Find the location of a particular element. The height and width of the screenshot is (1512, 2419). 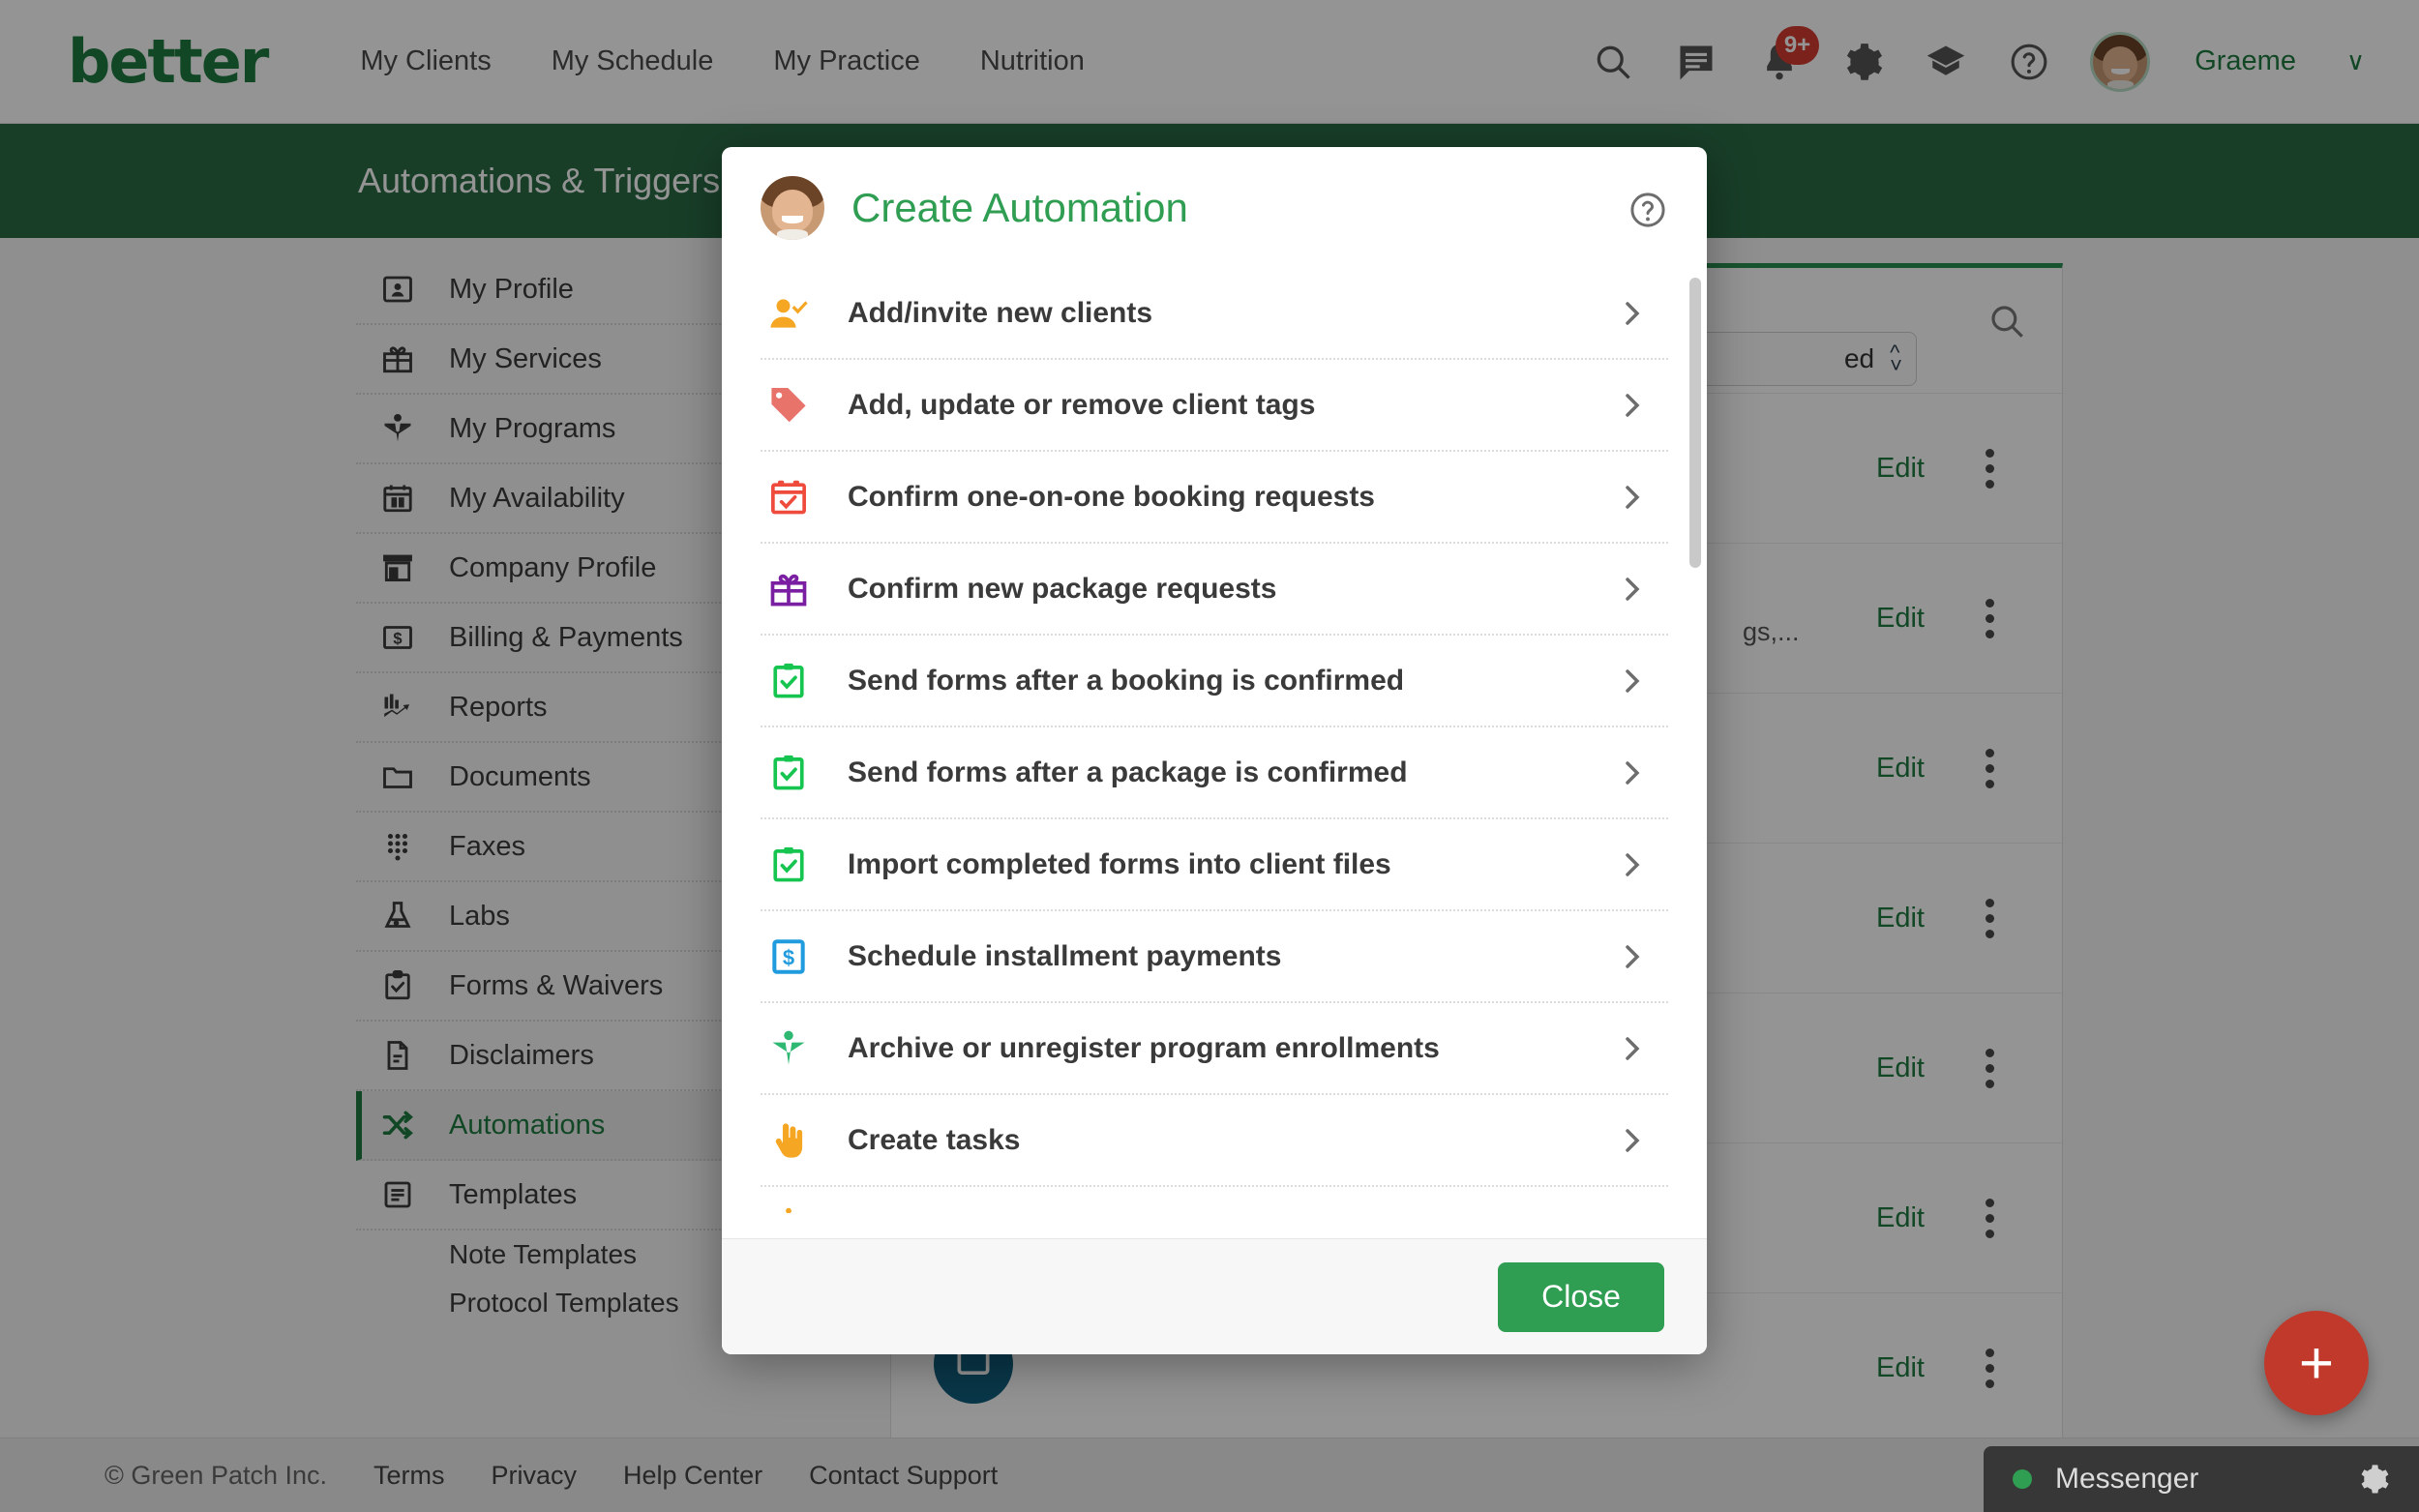

list-icon is located at coordinates (398, 1194).